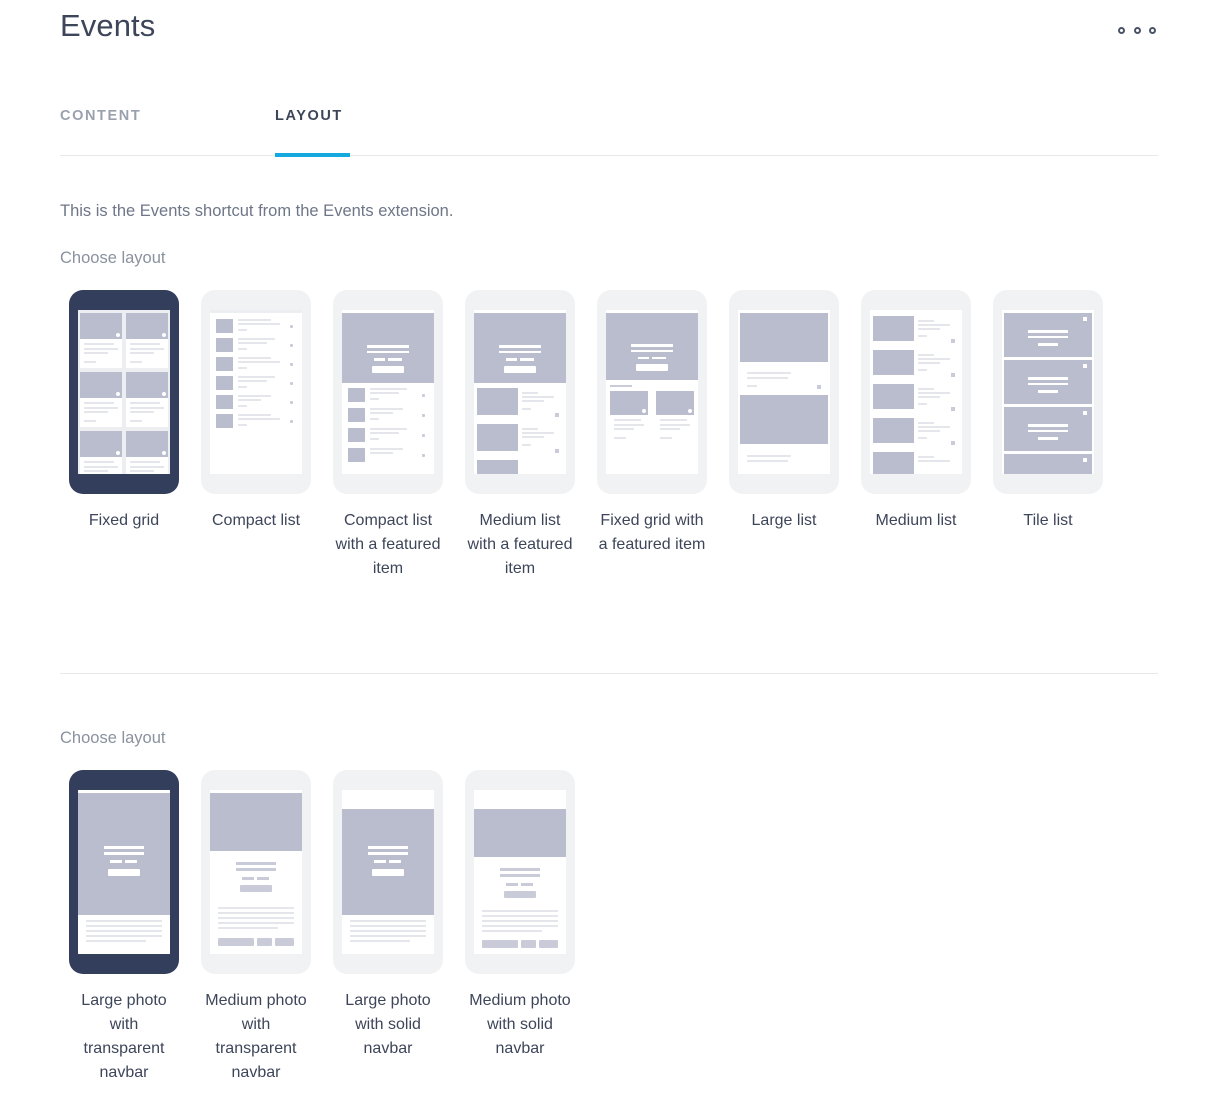 This screenshot has width=1206, height=1114. I want to click on layout-thumbnail-compact-list, so click(256, 392).